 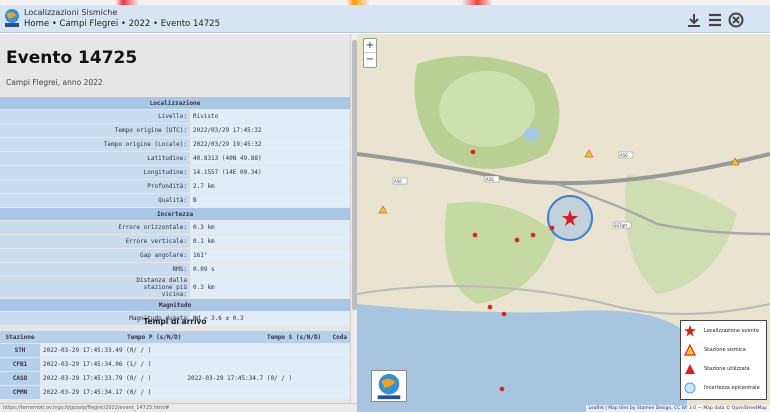 What do you see at coordinates (175, 321) in the screenshot?
I see `arrivals-title: Tempi di arrivo` at bounding box center [175, 321].